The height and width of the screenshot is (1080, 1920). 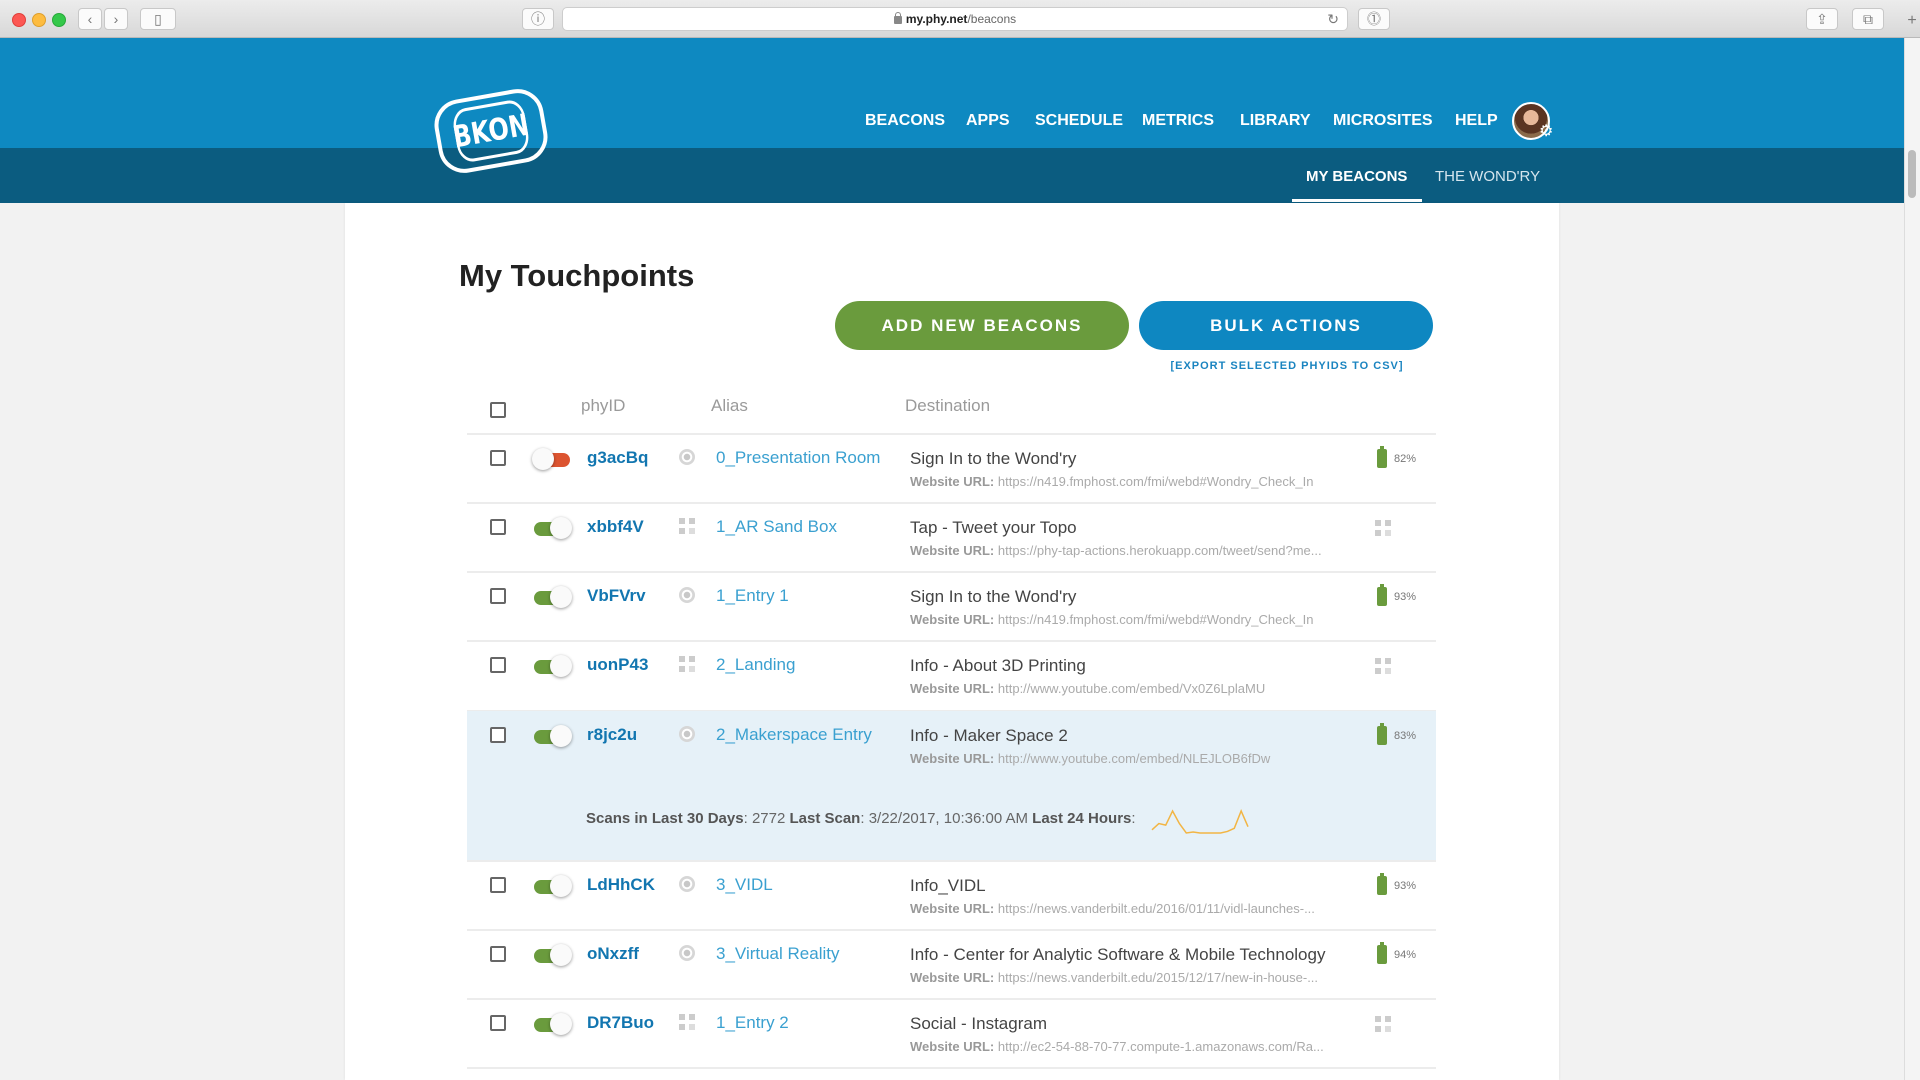 What do you see at coordinates (1079, 121) in the screenshot?
I see `nav-schedule: SCHEDULE` at bounding box center [1079, 121].